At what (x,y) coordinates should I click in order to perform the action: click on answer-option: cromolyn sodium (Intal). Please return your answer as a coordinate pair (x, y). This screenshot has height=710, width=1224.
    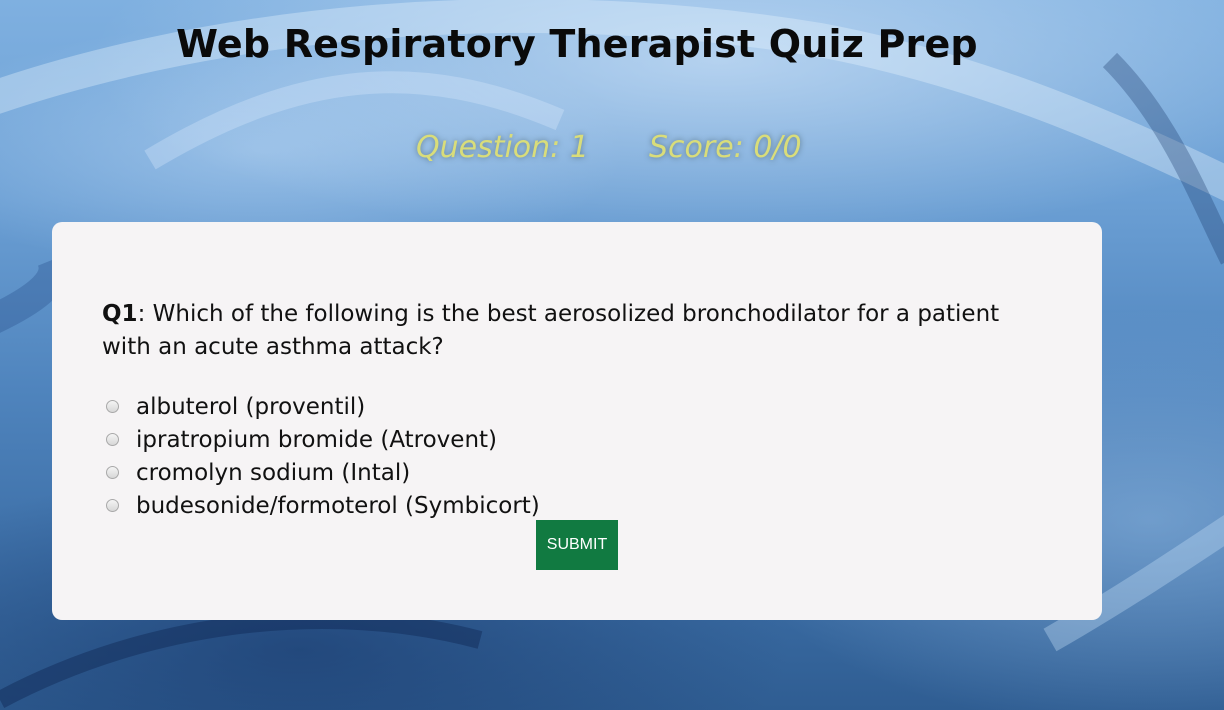
    Looking at the image, I should click on (323, 472).